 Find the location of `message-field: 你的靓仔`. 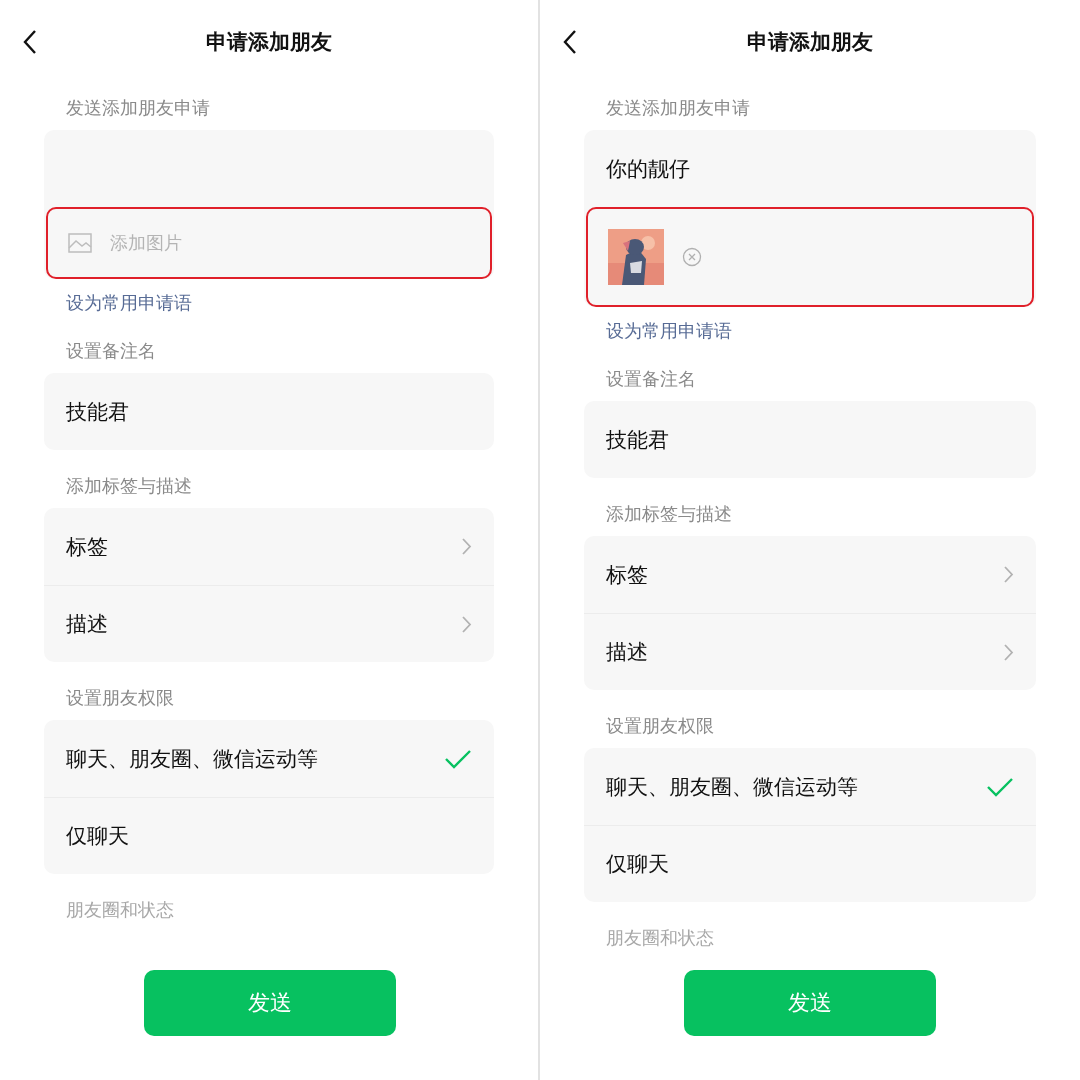

message-field: 你的靓仔 is located at coordinates (810, 168).